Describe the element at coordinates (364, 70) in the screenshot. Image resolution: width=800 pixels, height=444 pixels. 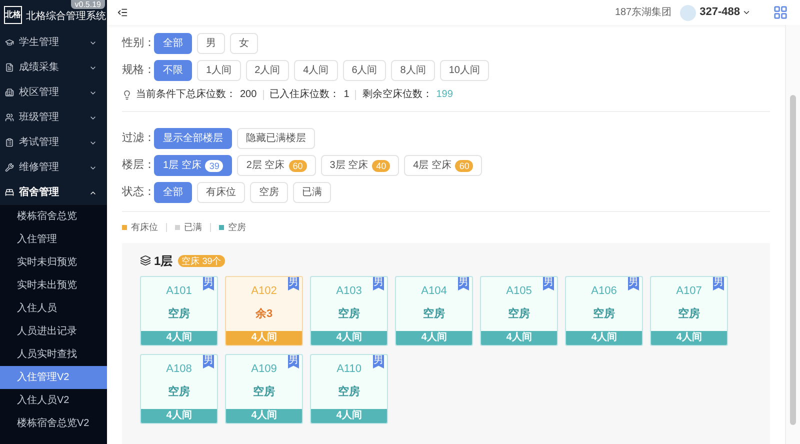
I see `filter-option: 6人间` at that location.